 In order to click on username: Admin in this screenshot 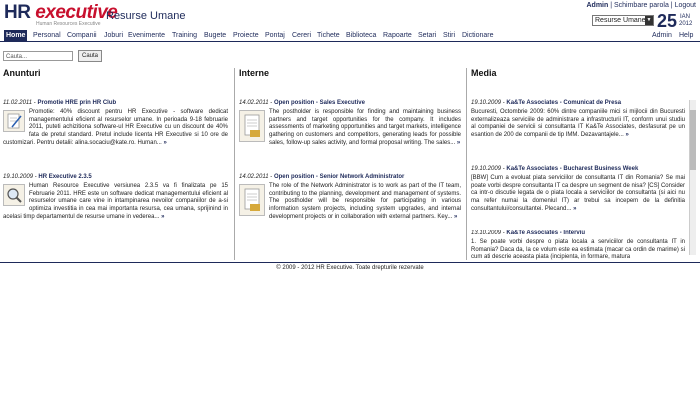, I will do `click(597, 5)`.